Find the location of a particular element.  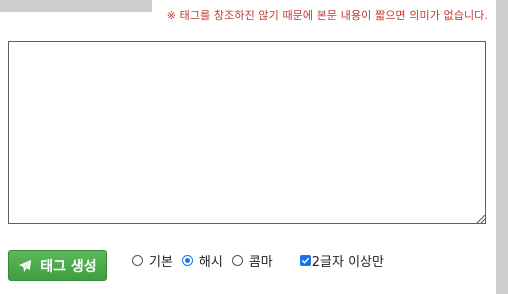

paper-plane-icon is located at coordinates (25, 265).